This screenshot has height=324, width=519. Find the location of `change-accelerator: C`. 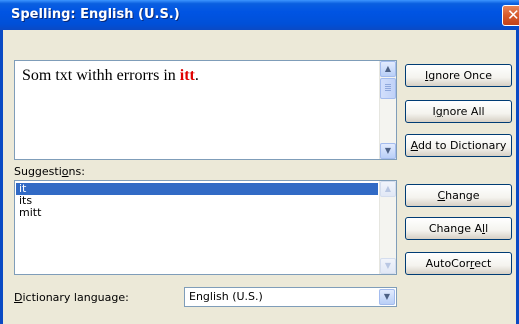

change-accelerator: C is located at coordinates (441, 195).